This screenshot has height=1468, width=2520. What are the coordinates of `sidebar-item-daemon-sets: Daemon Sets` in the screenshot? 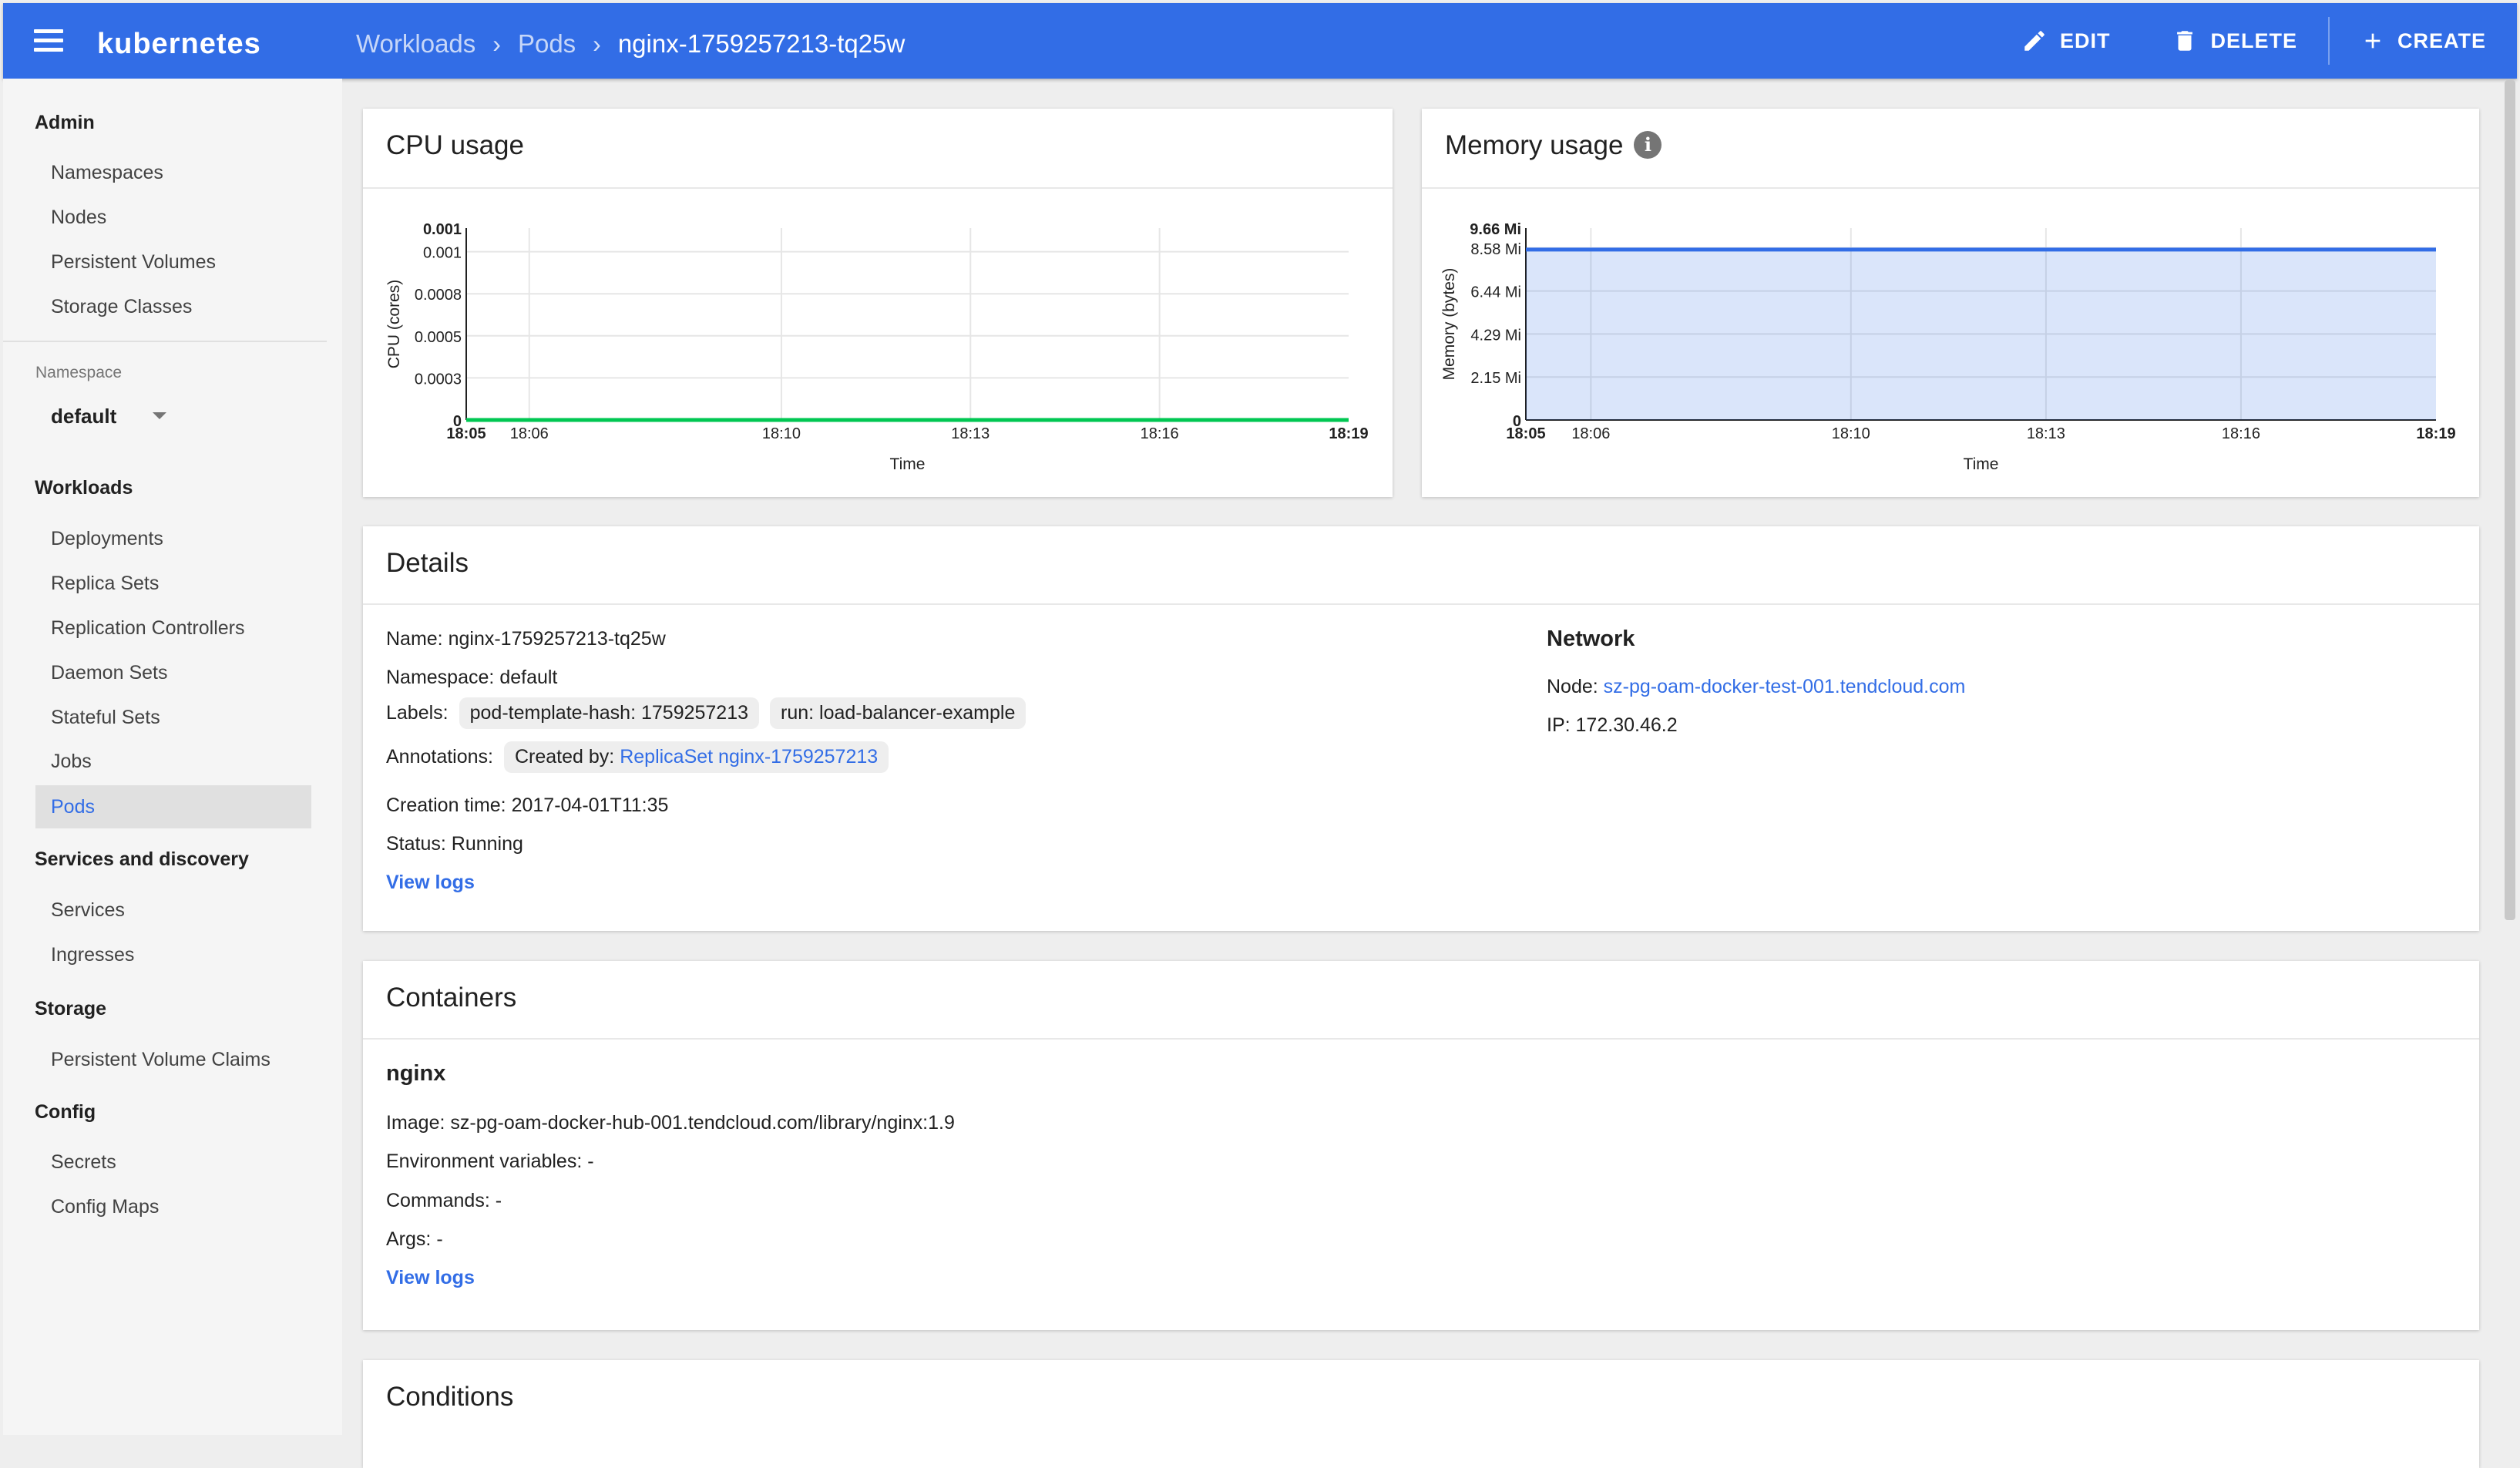 It's located at (109, 673).